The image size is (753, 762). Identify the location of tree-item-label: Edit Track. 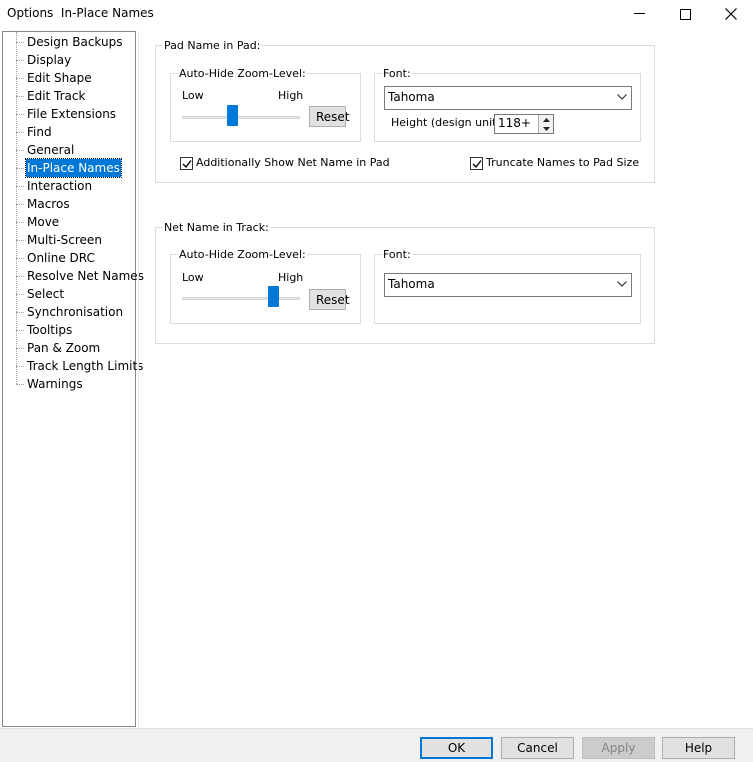
(56, 96).